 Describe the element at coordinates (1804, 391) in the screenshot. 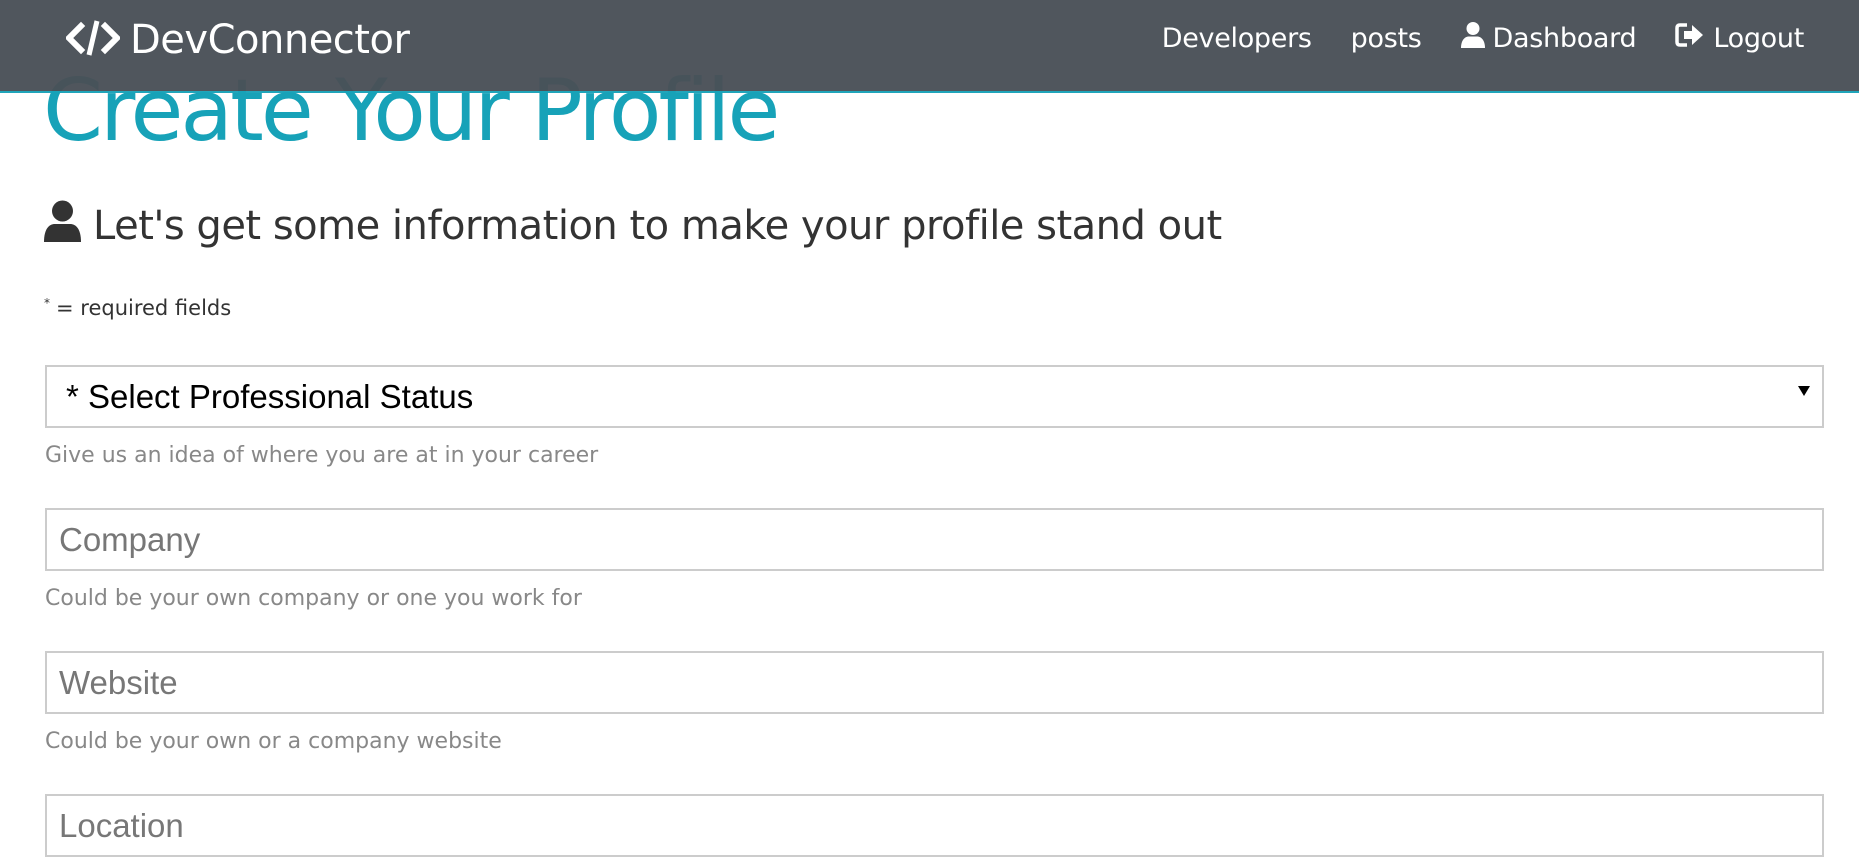

I see `chevron-down-icon` at that location.